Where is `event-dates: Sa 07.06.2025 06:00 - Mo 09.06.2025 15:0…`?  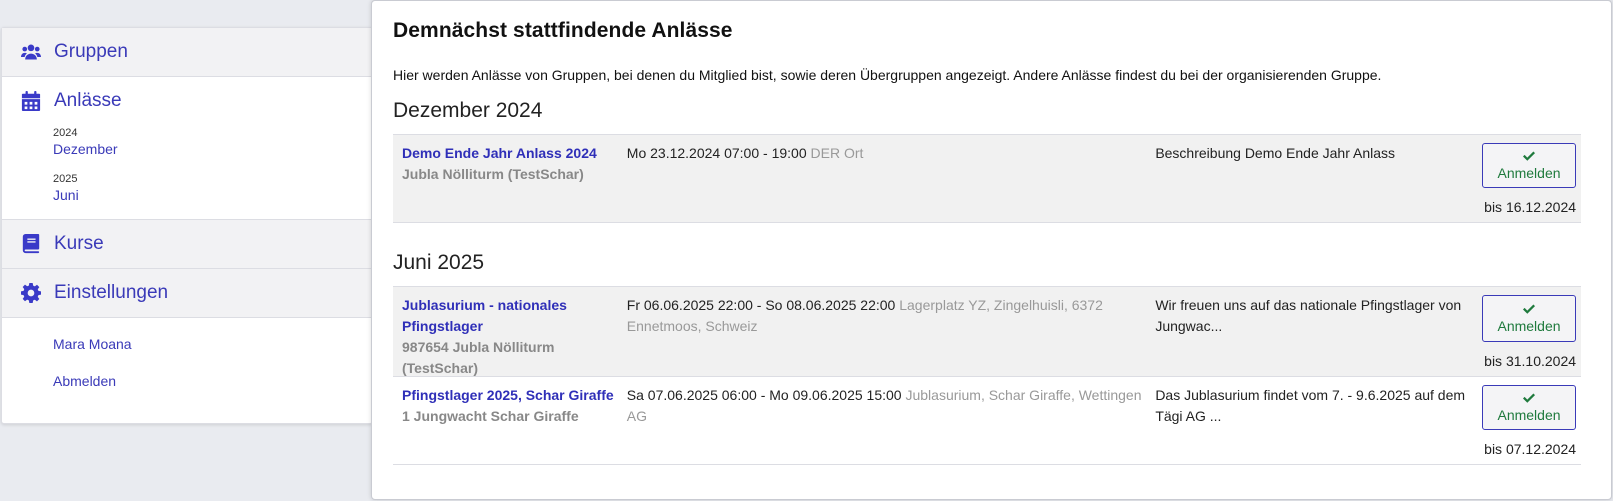
event-dates: Sa 07.06.2025 06:00 - Mo 09.06.2025 15:0… is located at coordinates (764, 395).